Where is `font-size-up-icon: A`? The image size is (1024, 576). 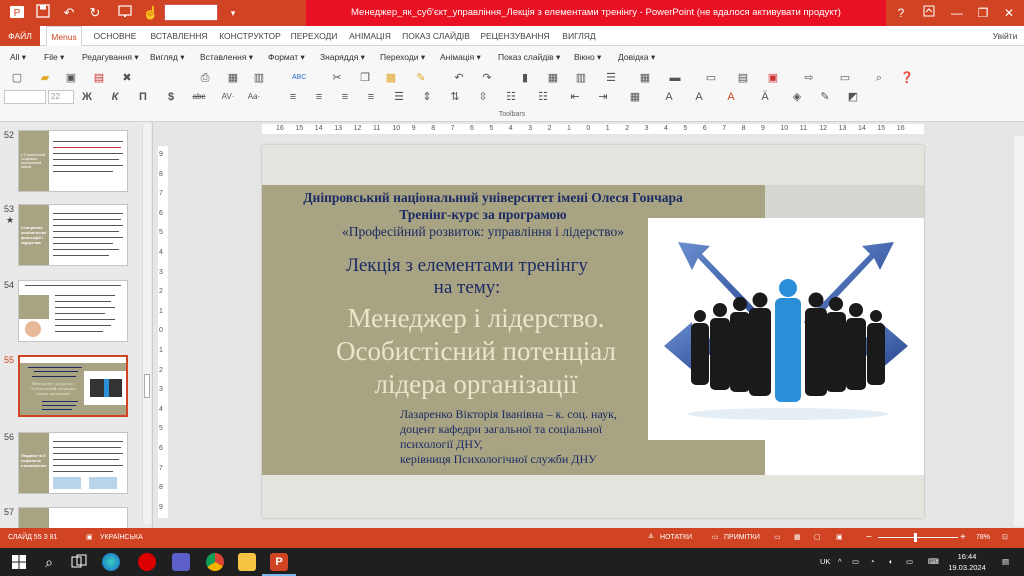
font-size-up-icon: A is located at coordinates (669, 97).